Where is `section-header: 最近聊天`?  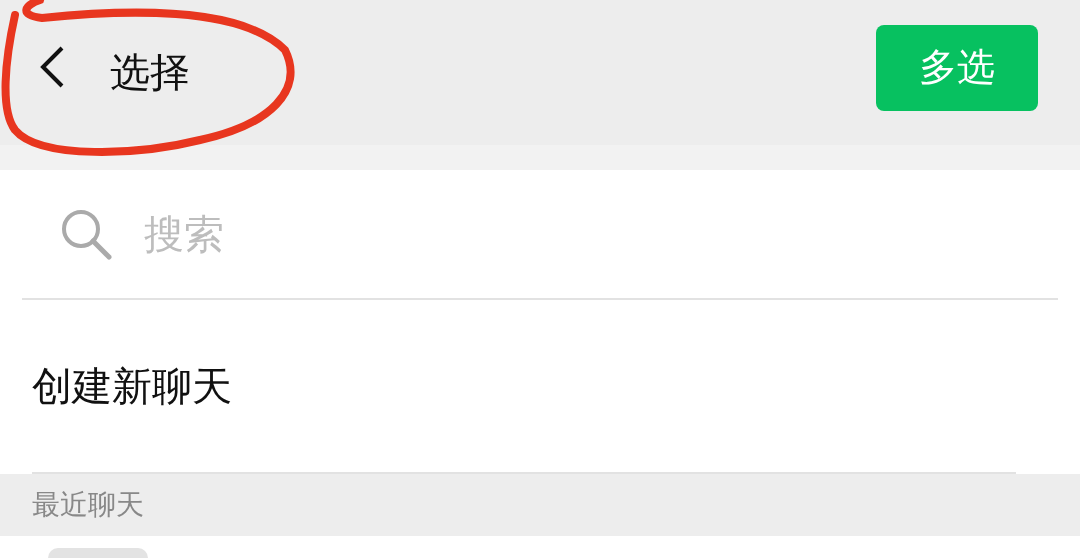 section-header: 最近聊天 is located at coordinates (88, 505).